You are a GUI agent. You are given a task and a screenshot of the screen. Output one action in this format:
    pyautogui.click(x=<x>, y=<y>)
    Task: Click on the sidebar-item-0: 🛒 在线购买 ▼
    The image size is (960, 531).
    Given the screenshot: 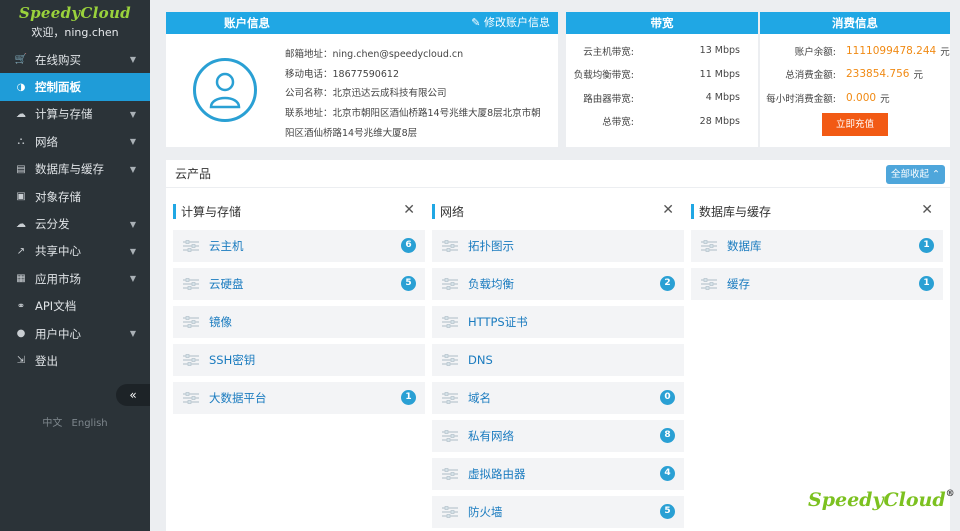 What is the action you would take?
    pyautogui.click(x=75, y=59)
    